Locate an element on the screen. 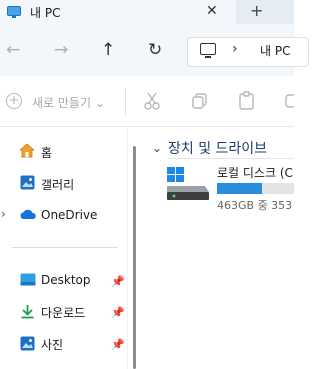 This screenshot has height=369, width=320. refresh-button: ↻ is located at coordinates (155, 50).